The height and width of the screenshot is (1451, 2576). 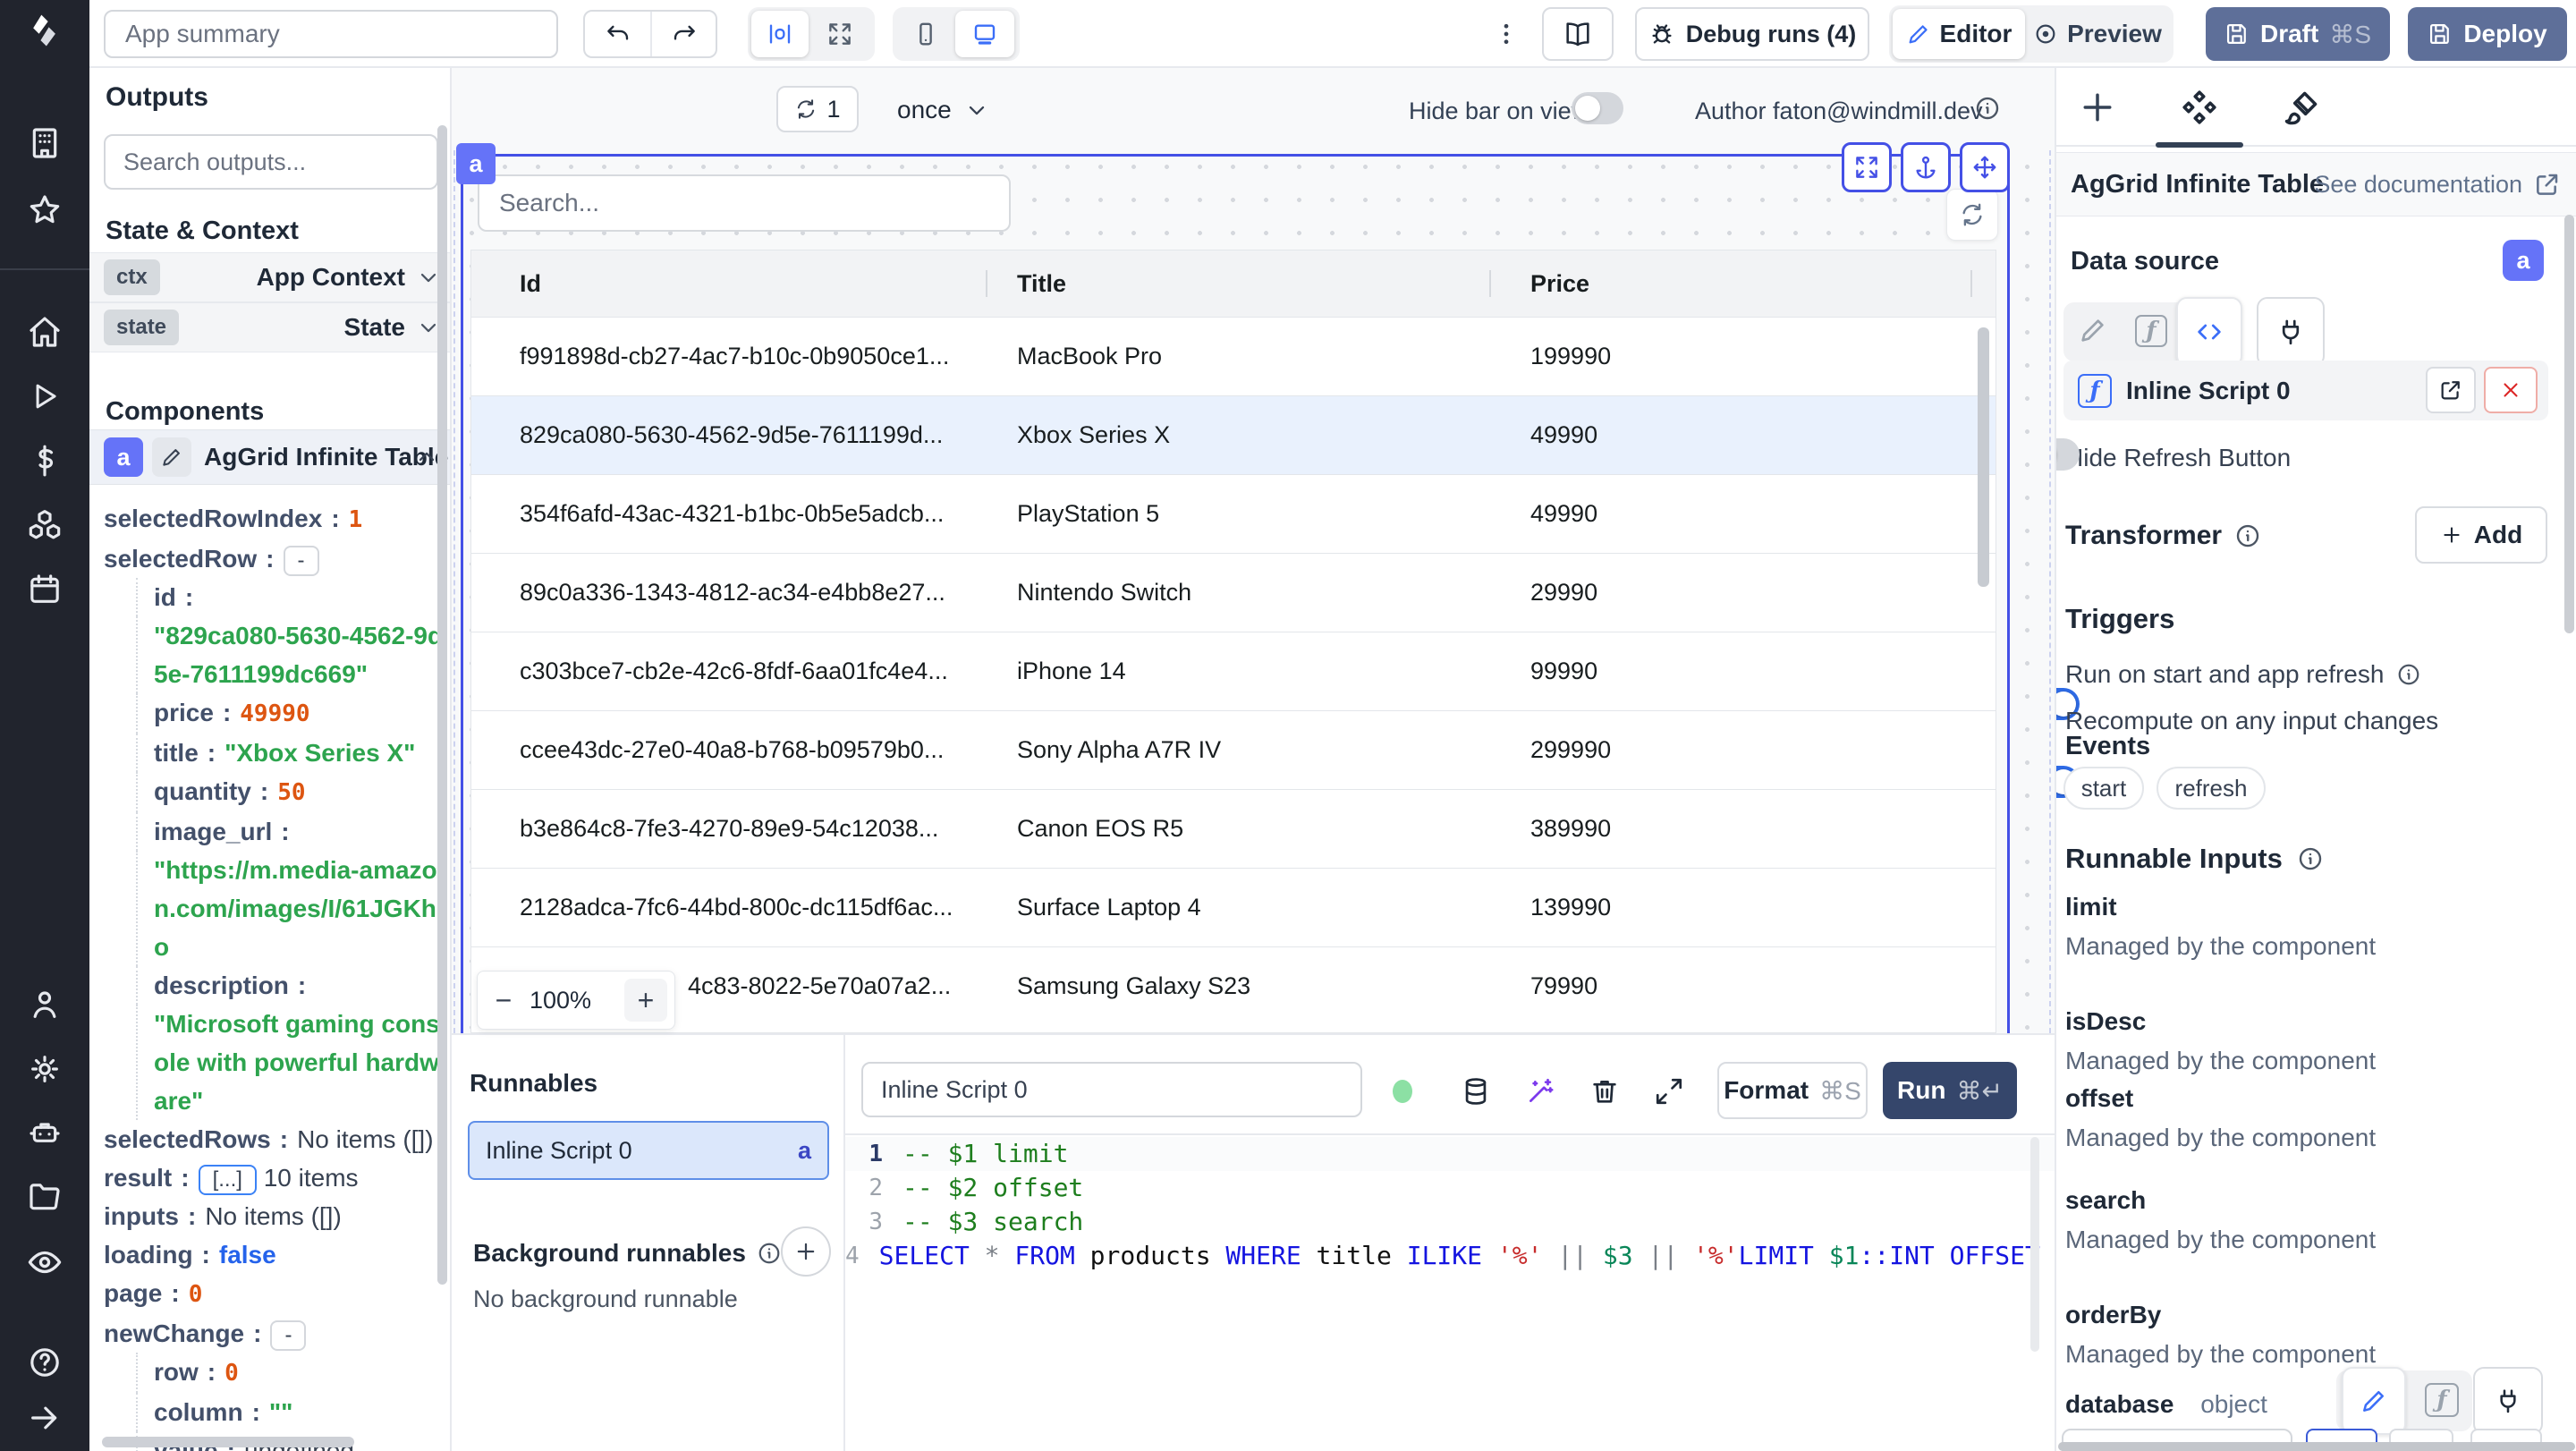 What do you see at coordinates (290, 792) in the screenshot?
I see `output-tree-entry: quantity:50` at bounding box center [290, 792].